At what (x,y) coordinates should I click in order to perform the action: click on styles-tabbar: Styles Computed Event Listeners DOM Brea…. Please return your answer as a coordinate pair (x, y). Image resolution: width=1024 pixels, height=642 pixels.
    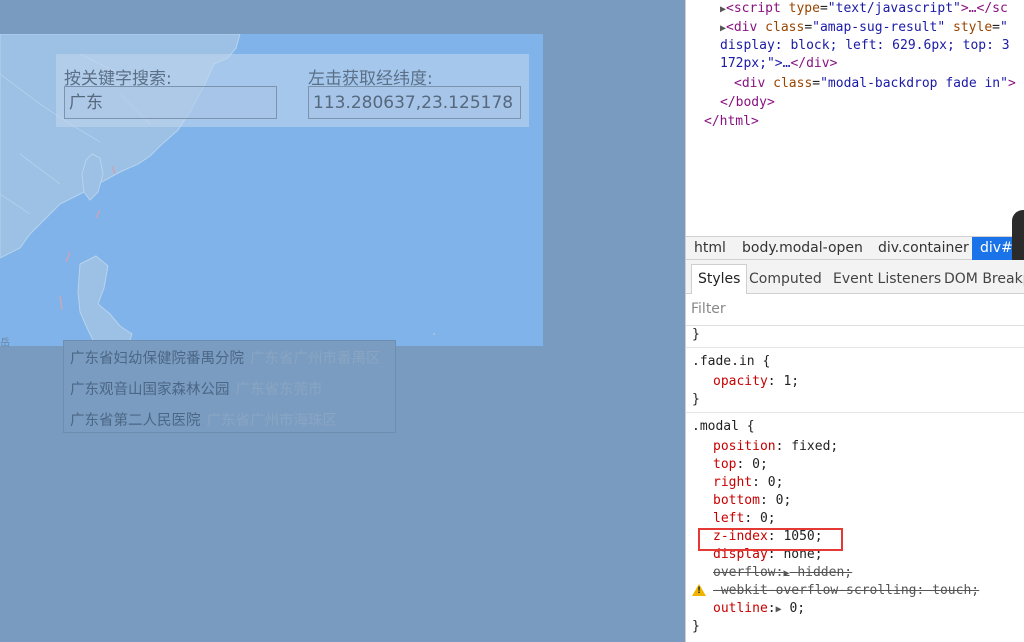
    Looking at the image, I should click on (855, 277).